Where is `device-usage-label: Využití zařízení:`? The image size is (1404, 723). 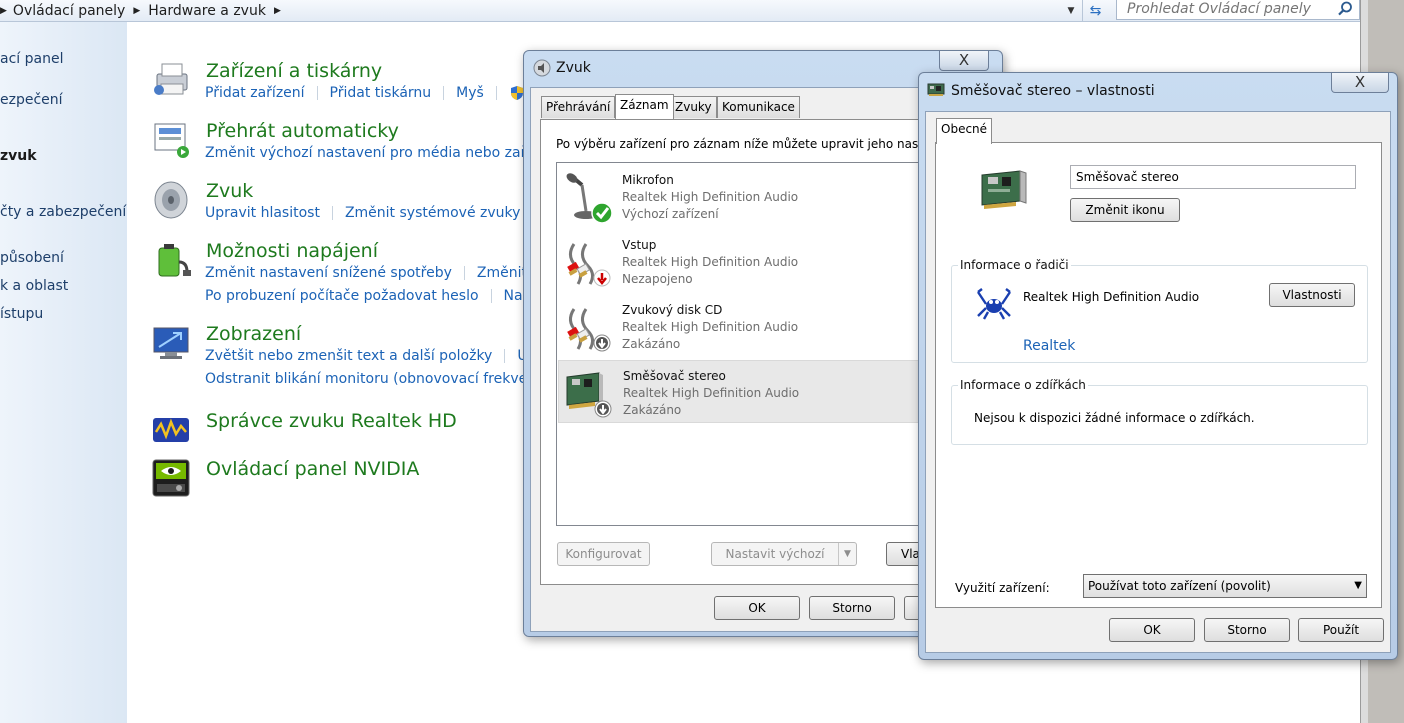 device-usage-label: Využití zařízení: is located at coordinates (1002, 588).